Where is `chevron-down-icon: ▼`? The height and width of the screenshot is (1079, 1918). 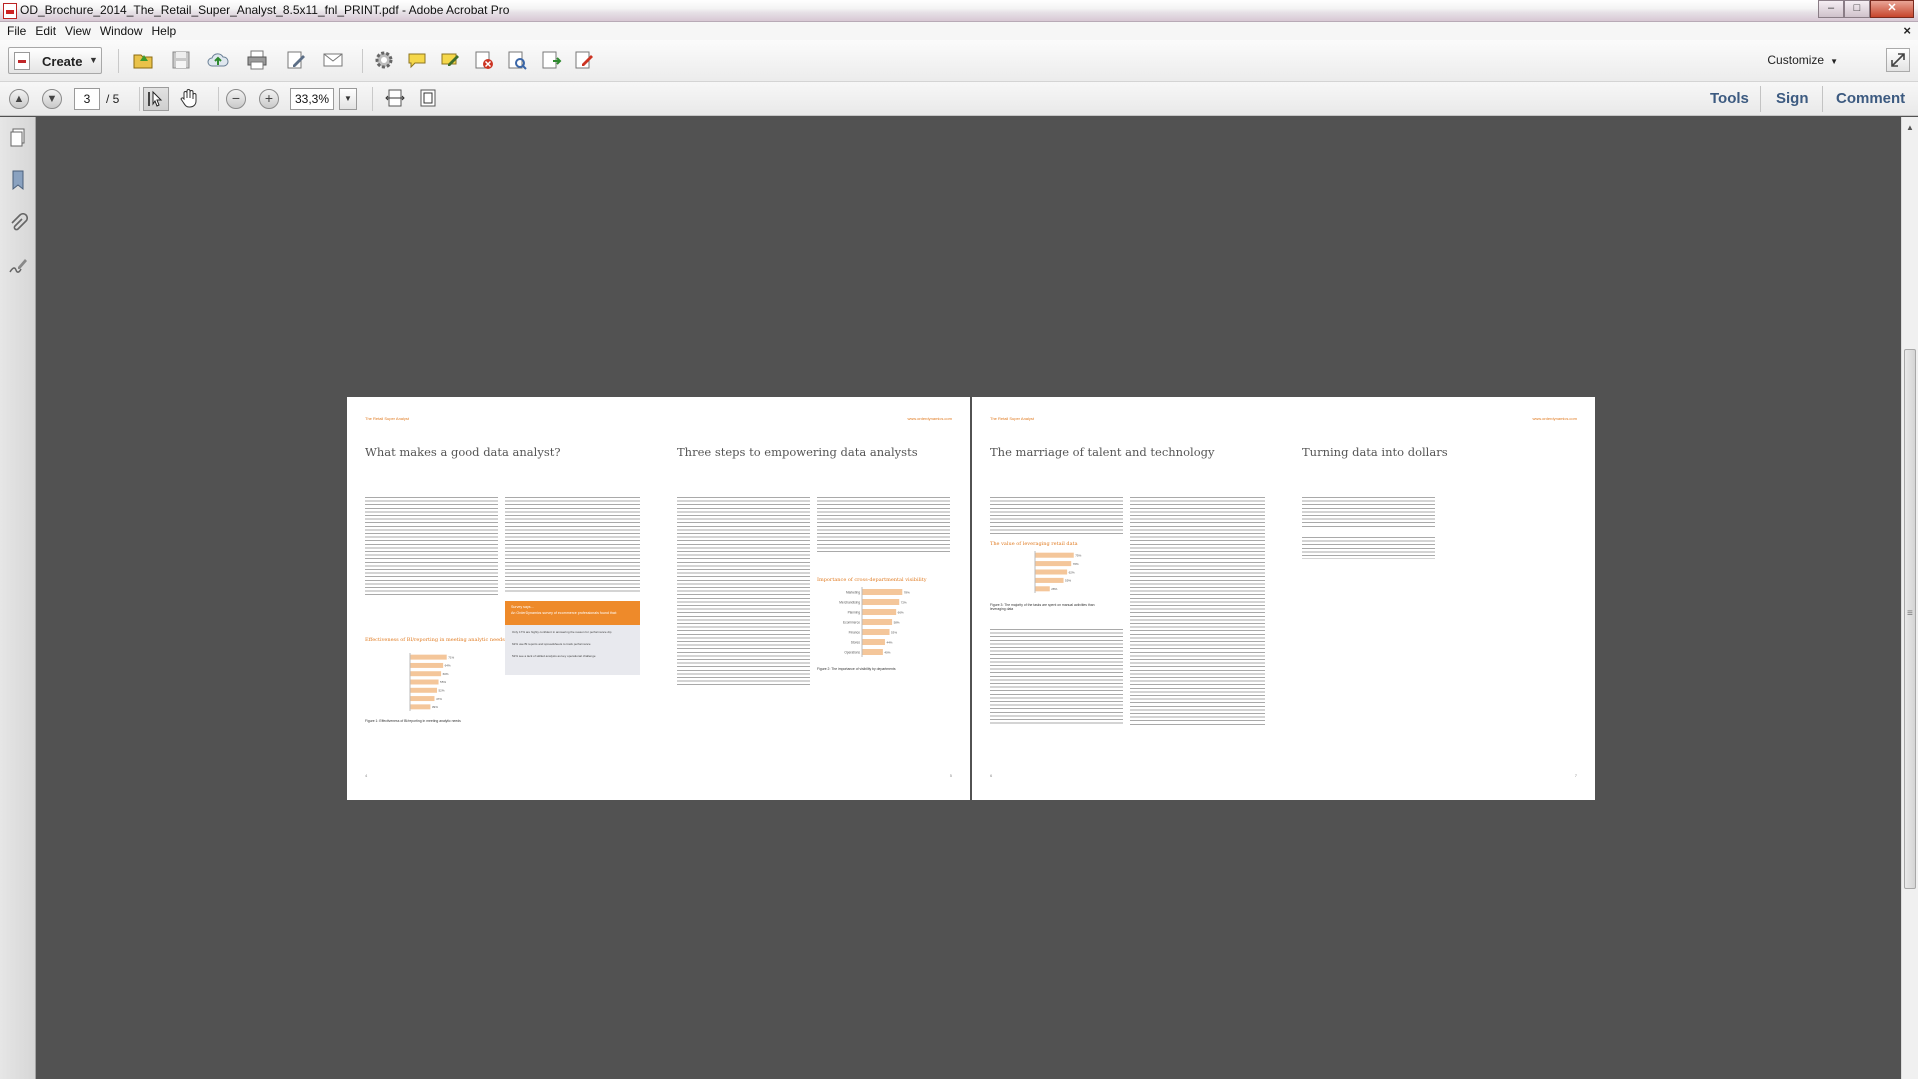 chevron-down-icon: ▼ is located at coordinates (348, 98).